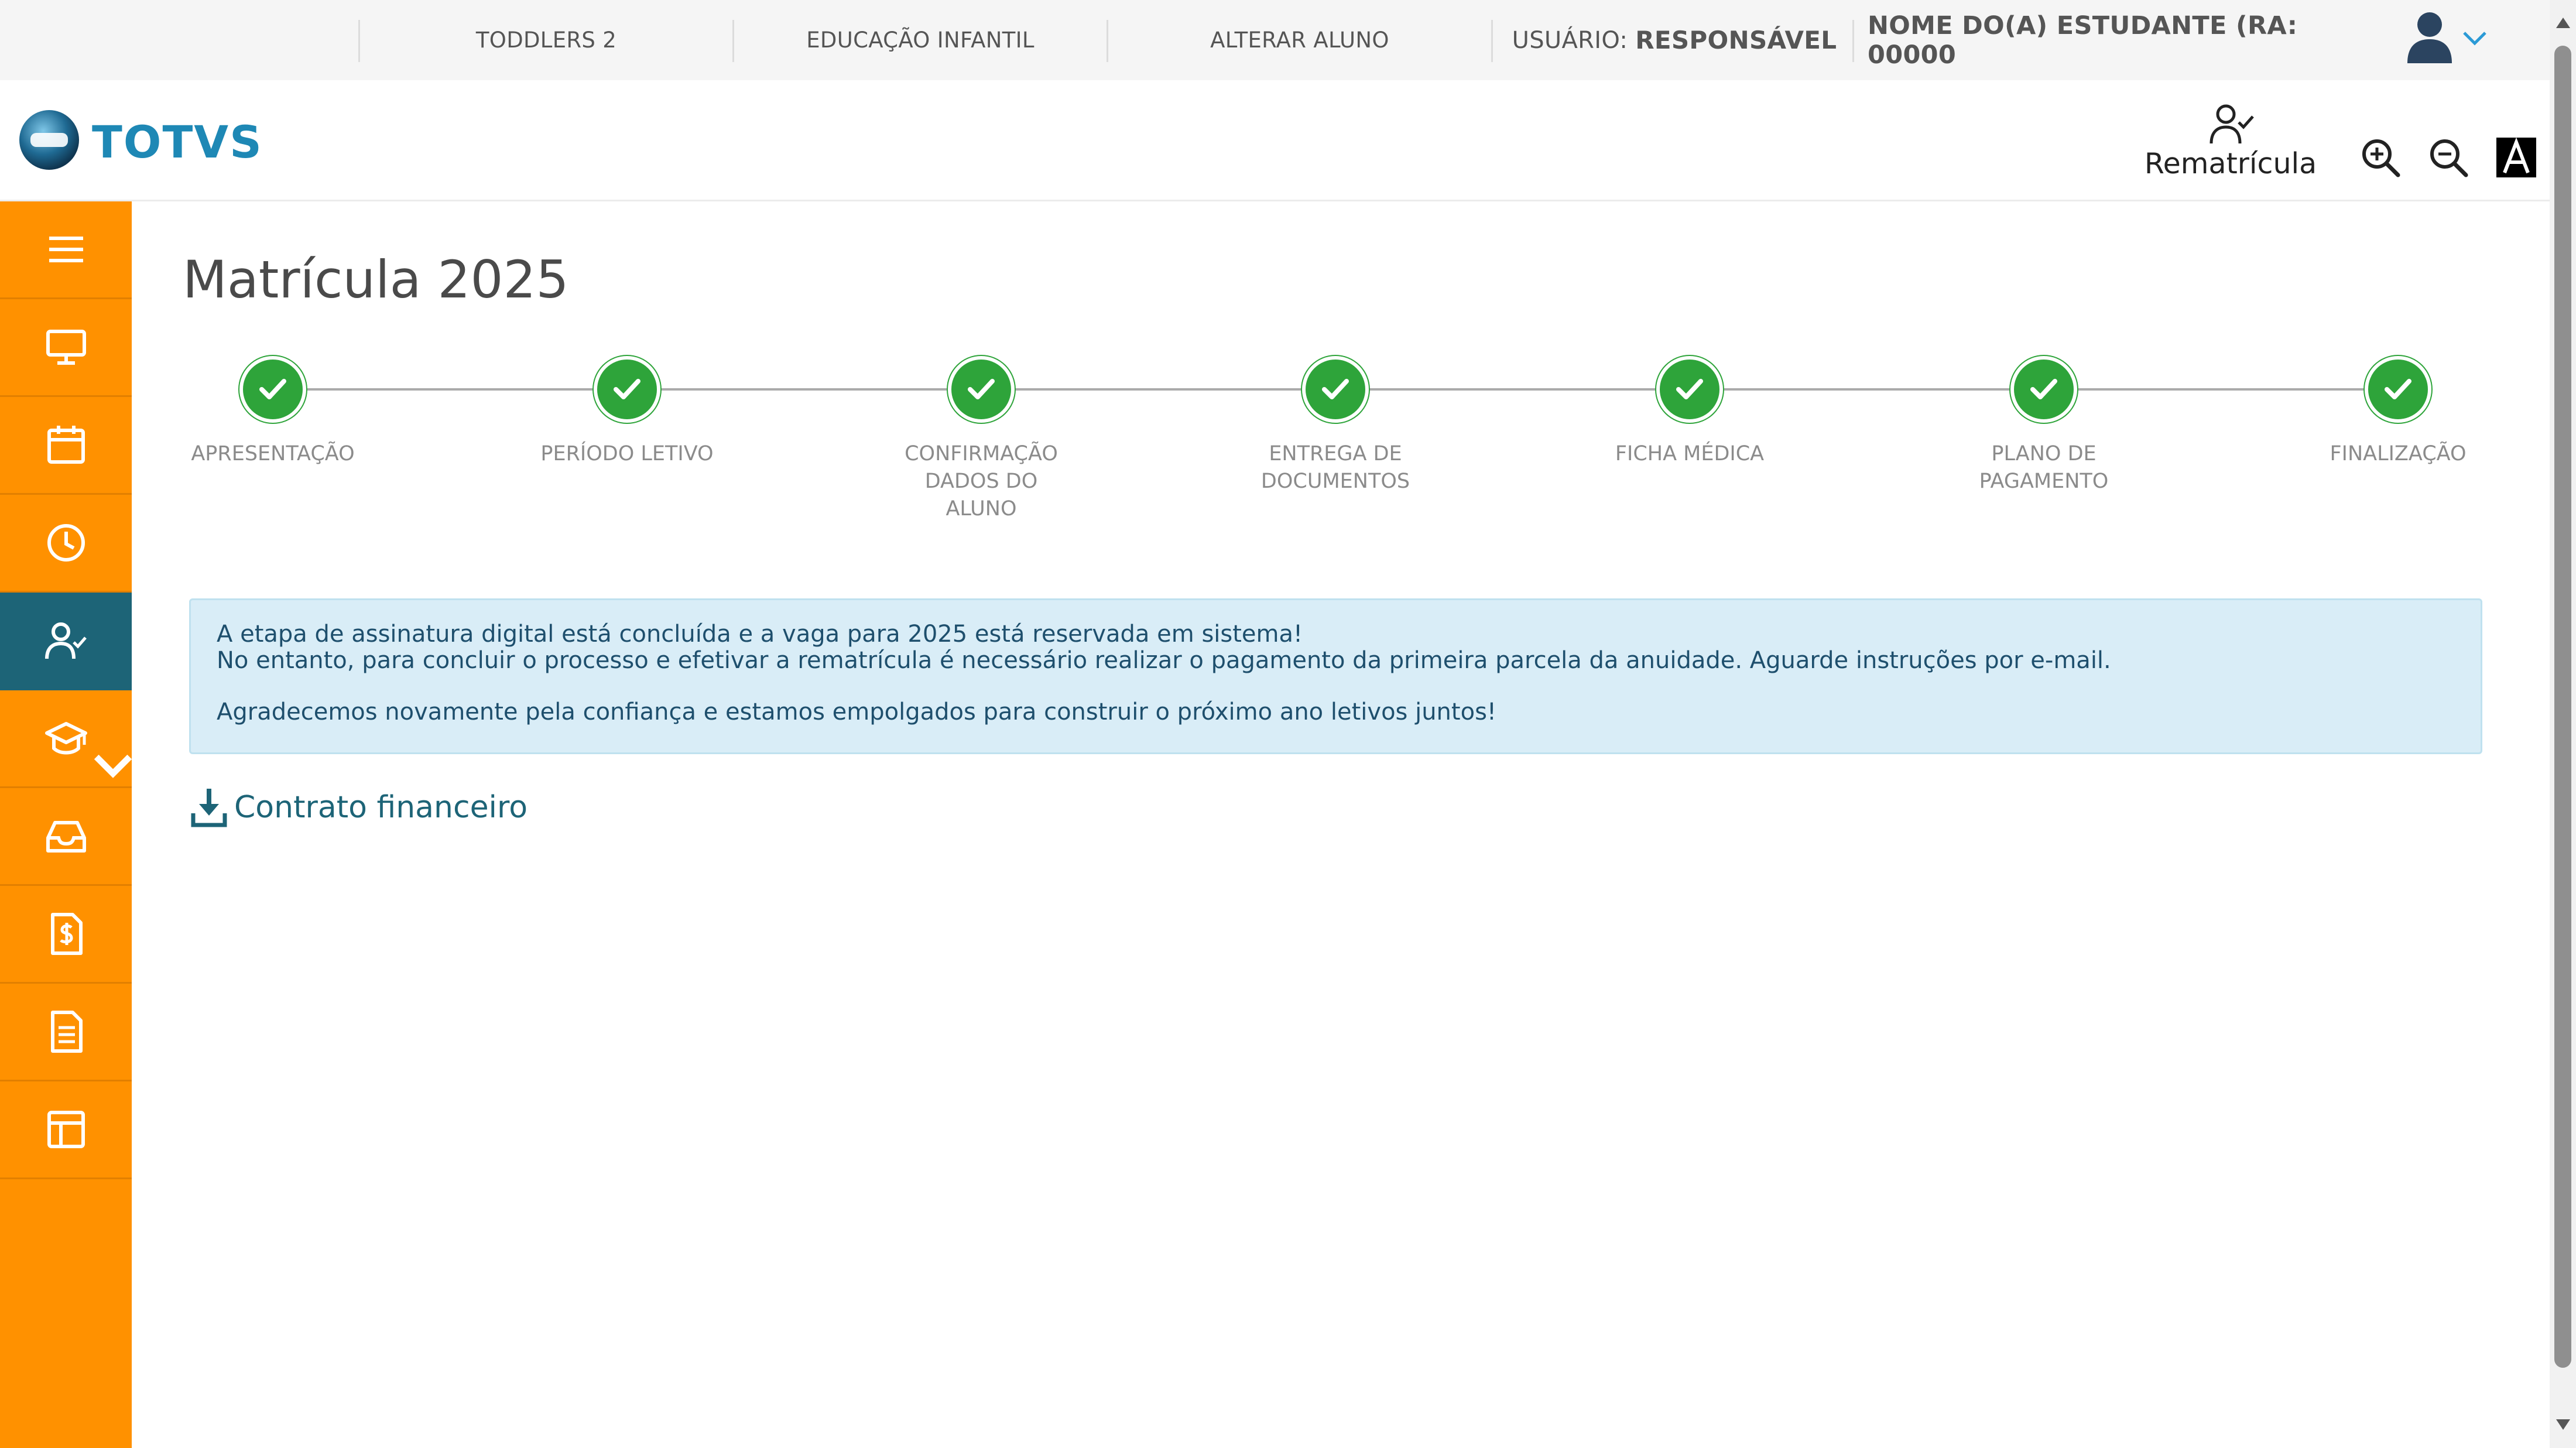 The height and width of the screenshot is (1448, 2576). What do you see at coordinates (981, 437) in the screenshot?
I see `step-3: CONFIRMAÇÃO DADOS DO ALUNO` at bounding box center [981, 437].